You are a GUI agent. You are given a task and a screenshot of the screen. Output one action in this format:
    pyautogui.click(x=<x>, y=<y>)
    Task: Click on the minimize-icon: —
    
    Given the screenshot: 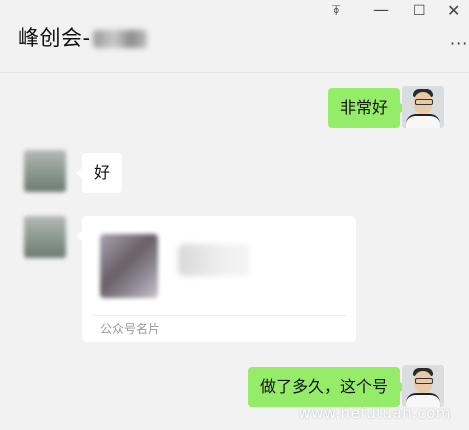 What is the action you would take?
    pyautogui.click(x=381, y=9)
    